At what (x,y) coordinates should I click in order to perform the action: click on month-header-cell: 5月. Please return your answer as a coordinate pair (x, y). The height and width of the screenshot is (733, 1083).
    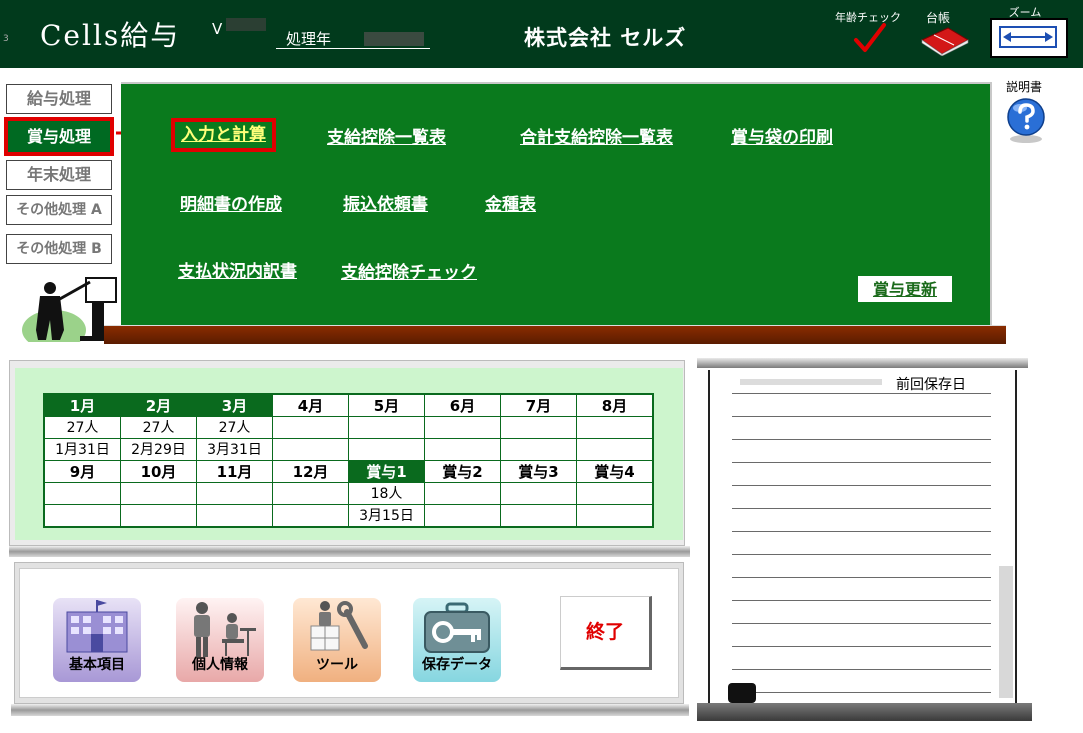
    Looking at the image, I should click on (386, 405).